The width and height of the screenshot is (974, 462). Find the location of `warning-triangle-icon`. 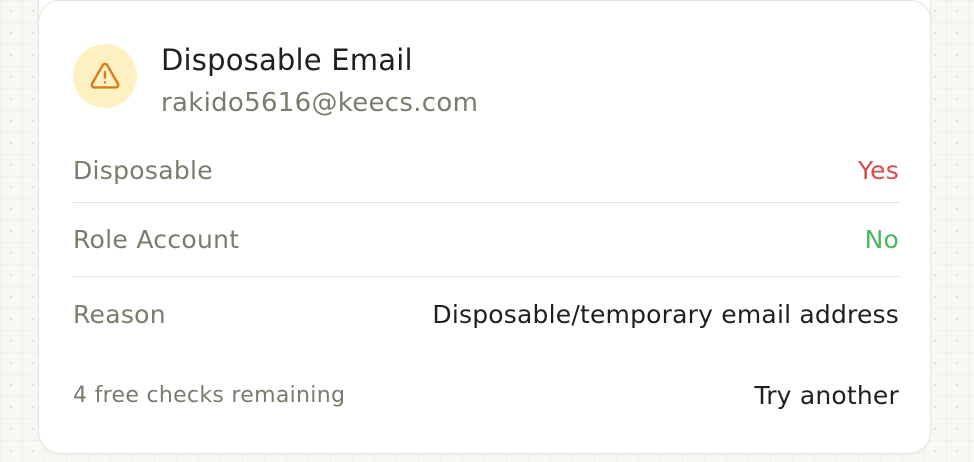

warning-triangle-icon is located at coordinates (105, 75).